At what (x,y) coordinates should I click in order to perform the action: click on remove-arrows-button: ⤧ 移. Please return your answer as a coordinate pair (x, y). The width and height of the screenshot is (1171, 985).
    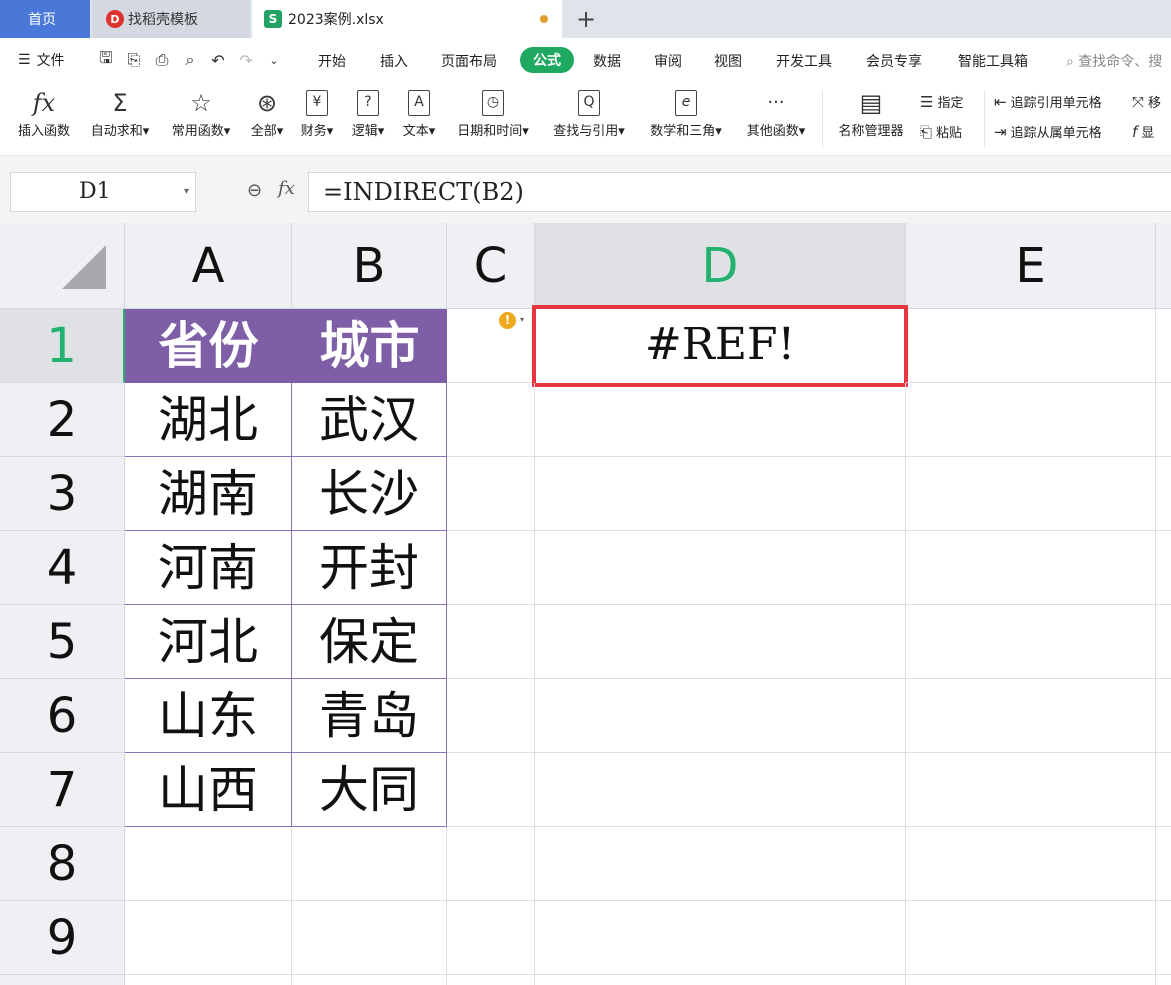
    Looking at the image, I should click on (1146, 102).